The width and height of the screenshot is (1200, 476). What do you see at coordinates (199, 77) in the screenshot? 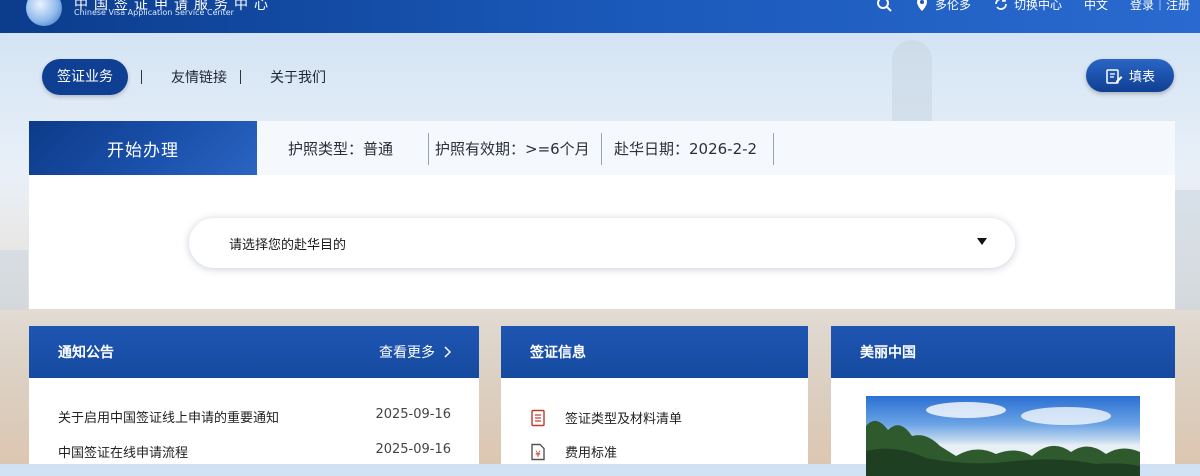
I see `nav-item-friendly-links: 友情链接` at bounding box center [199, 77].